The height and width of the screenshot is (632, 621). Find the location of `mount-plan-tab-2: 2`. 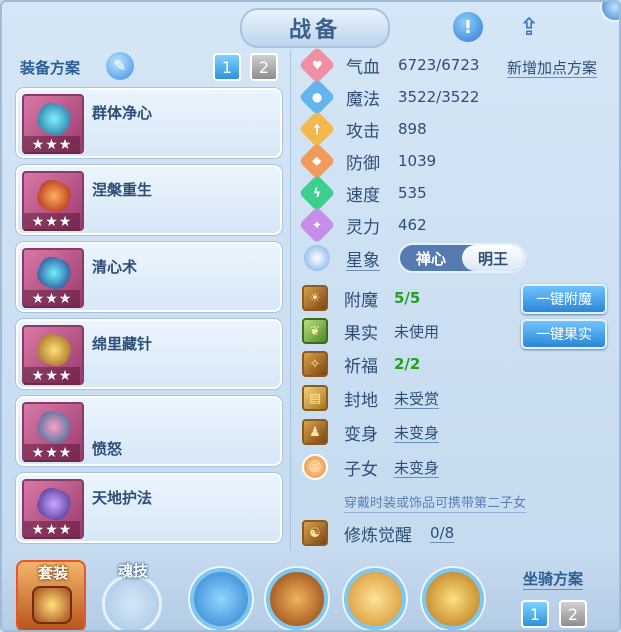

mount-plan-tab-2: 2 is located at coordinates (573, 614).